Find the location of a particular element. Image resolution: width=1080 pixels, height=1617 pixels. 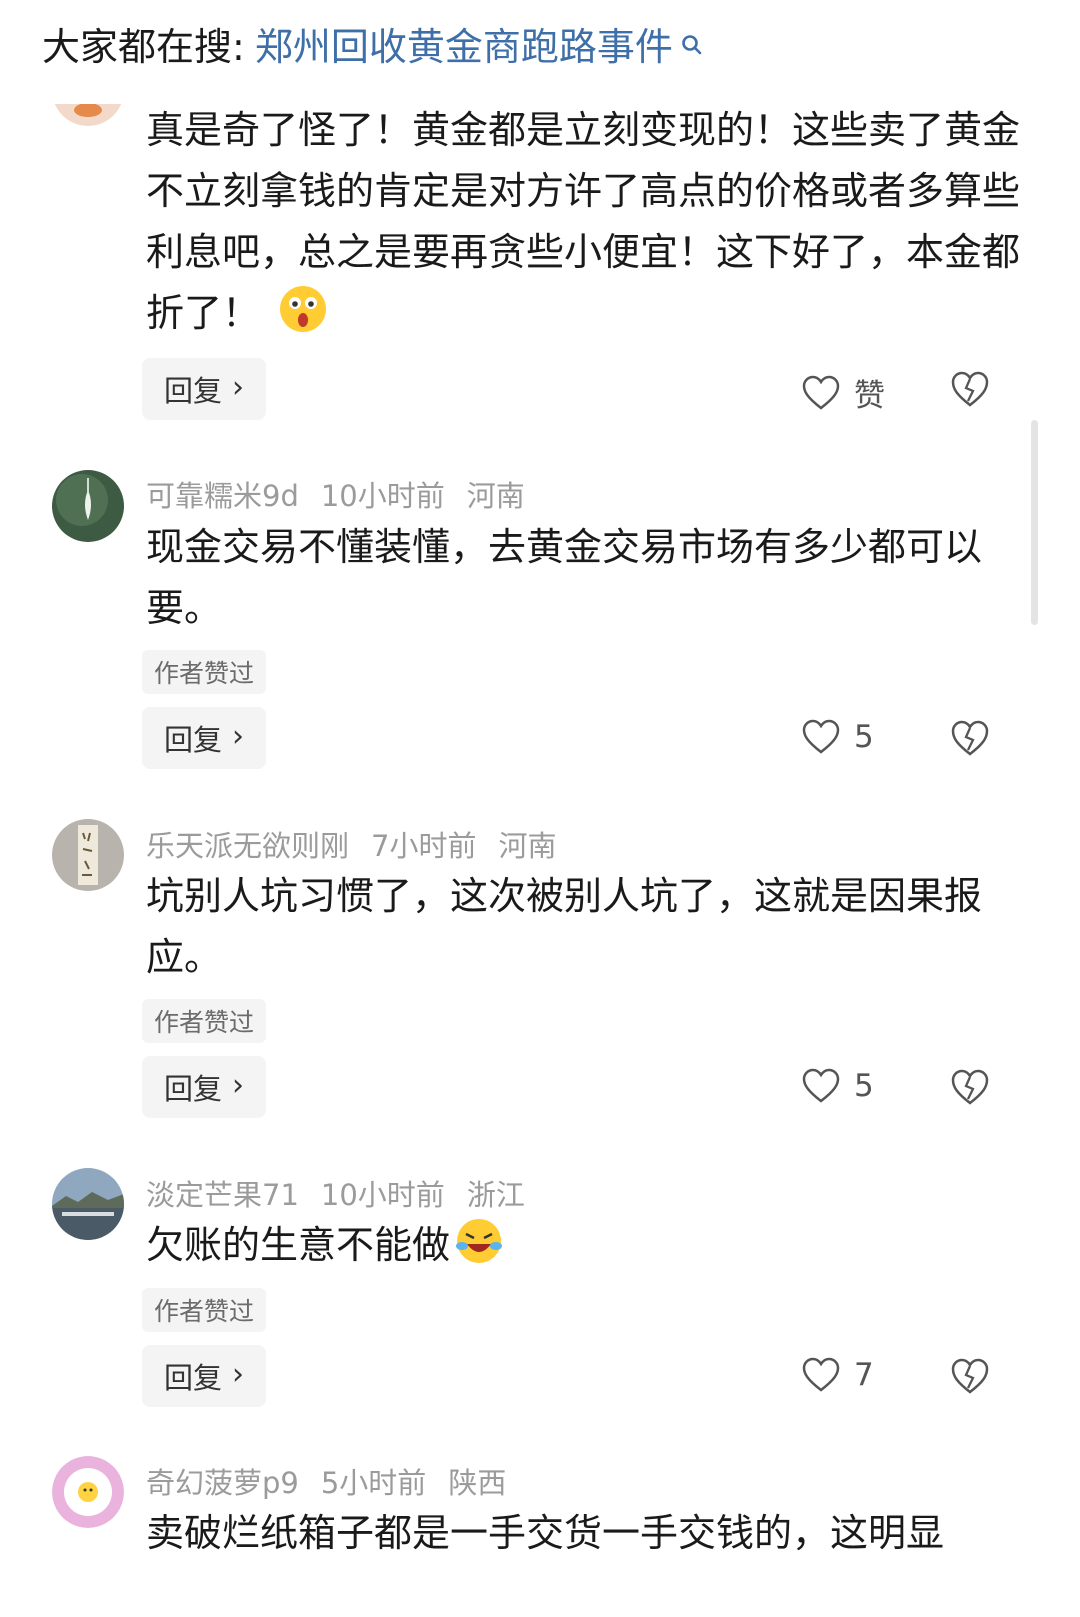

like-label: 赞 is located at coordinates (869, 396).